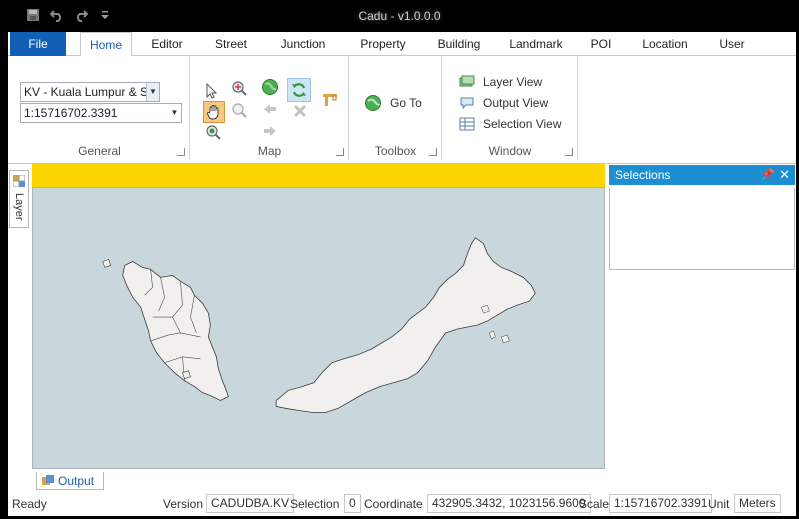  What do you see at coordinates (318, 175) in the screenshot?
I see `map-banner` at bounding box center [318, 175].